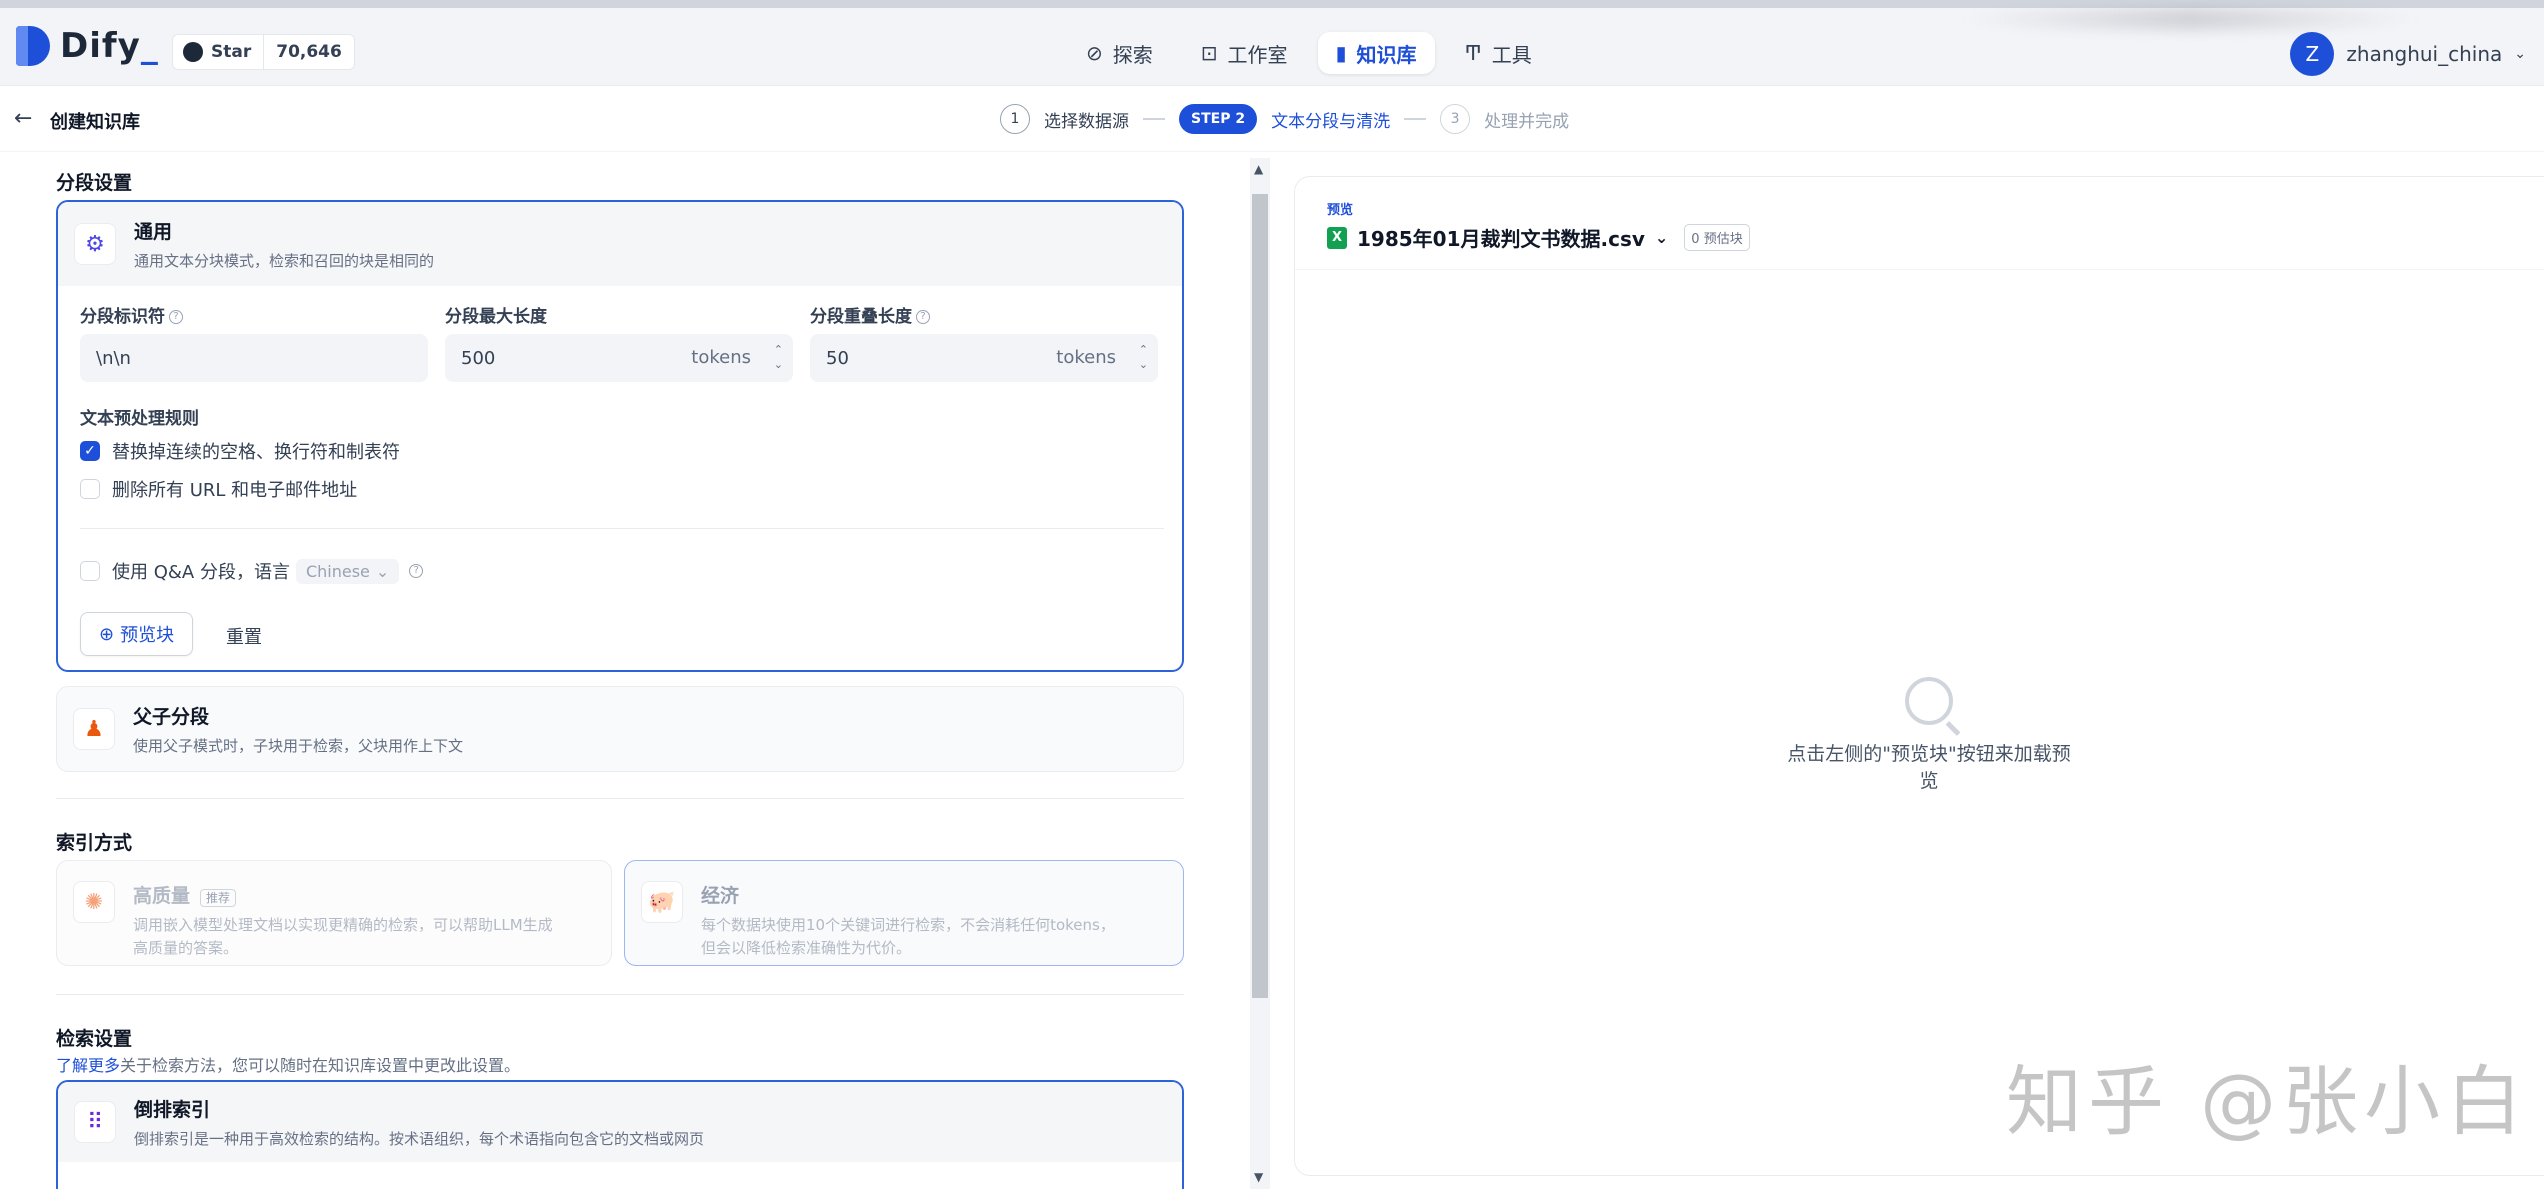 This screenshot has width=2544, height=1189. What do you see at coordinates (309, 52) in the screenshot?
I see `star-count: 70,646` at bounding box center [309, 52].